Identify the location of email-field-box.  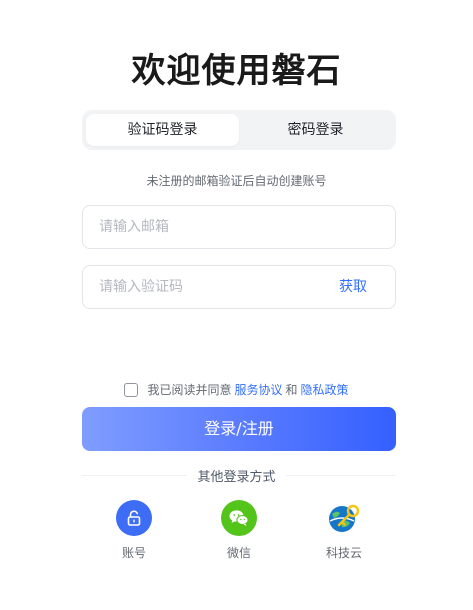
(239, 227).